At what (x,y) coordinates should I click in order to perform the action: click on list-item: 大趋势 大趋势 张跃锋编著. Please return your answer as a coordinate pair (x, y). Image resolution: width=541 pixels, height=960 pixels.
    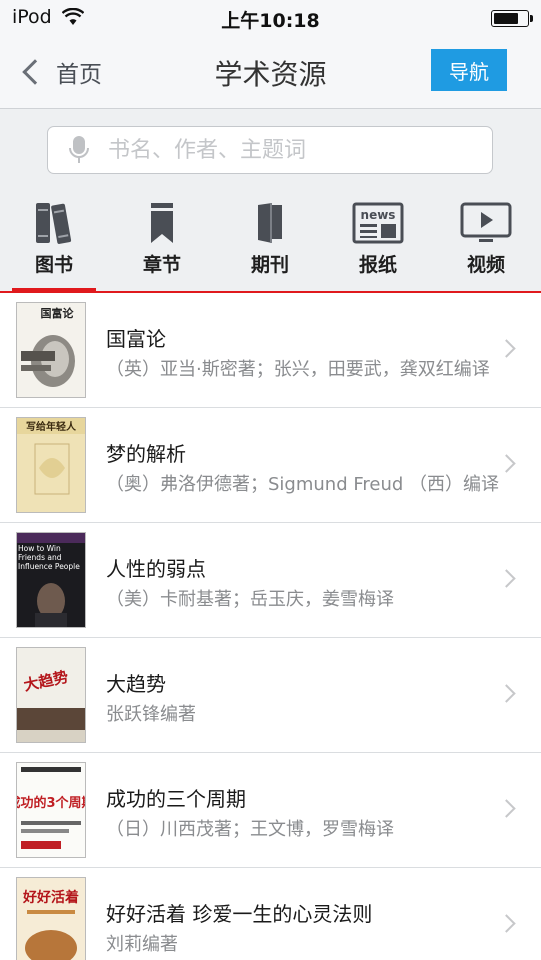
    Looking at the image, I should click on (270, 695).